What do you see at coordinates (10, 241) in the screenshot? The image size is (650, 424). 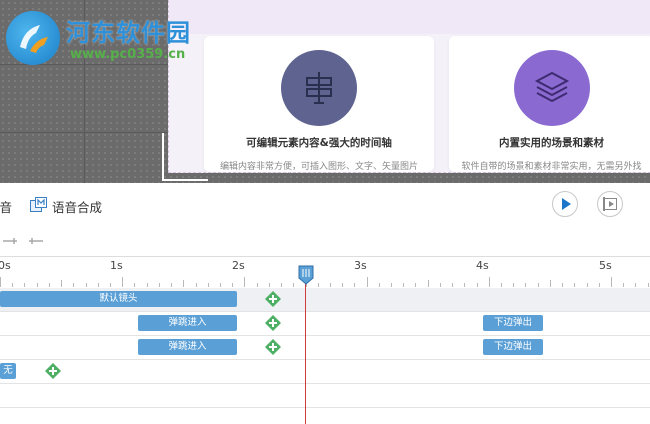 I see `zoom-in-icon` at bounding box center [10, 241].